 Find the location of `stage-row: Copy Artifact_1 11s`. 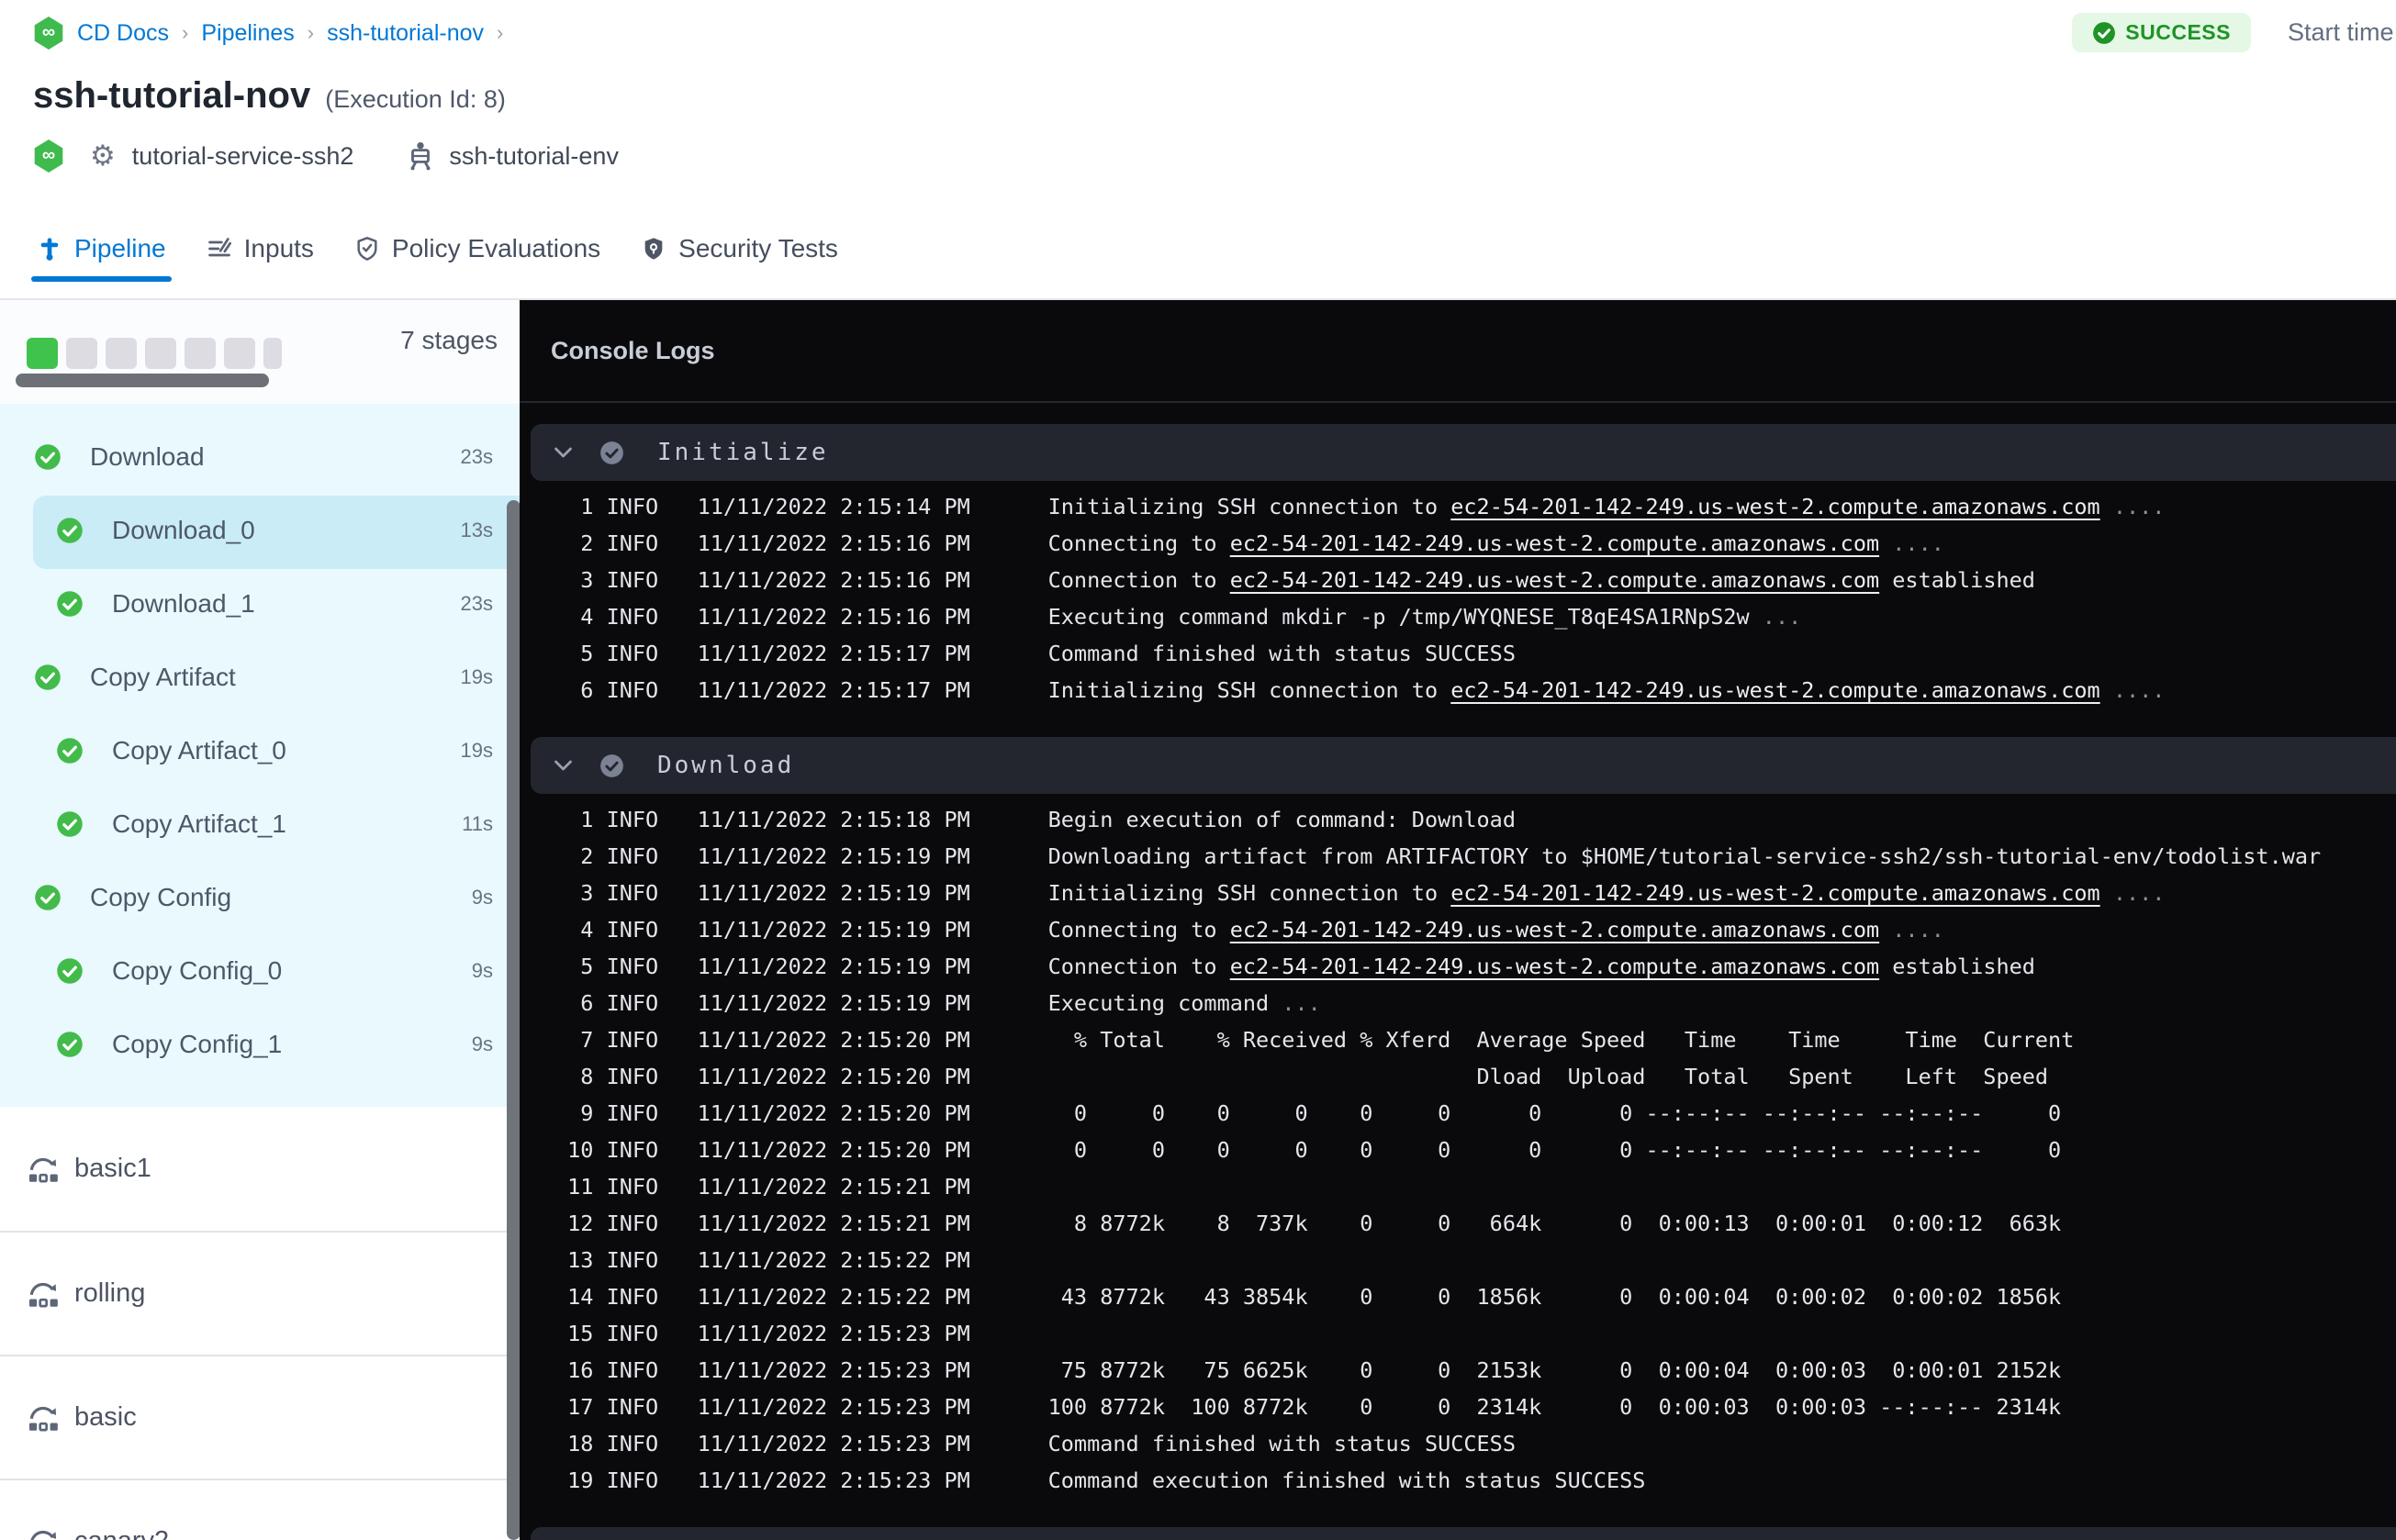

stage-row: Copy Artifact_1 11s is located at coordinates (260, 824).